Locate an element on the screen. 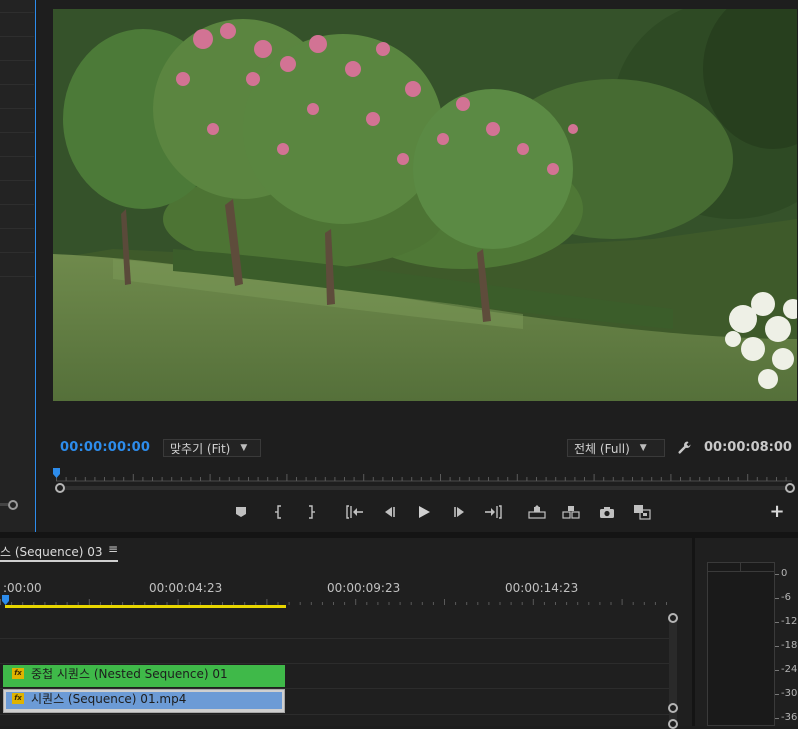 The image size is (798, 729). duration-timecode: 00:00:08:00 is located at coordinates (748, 447).